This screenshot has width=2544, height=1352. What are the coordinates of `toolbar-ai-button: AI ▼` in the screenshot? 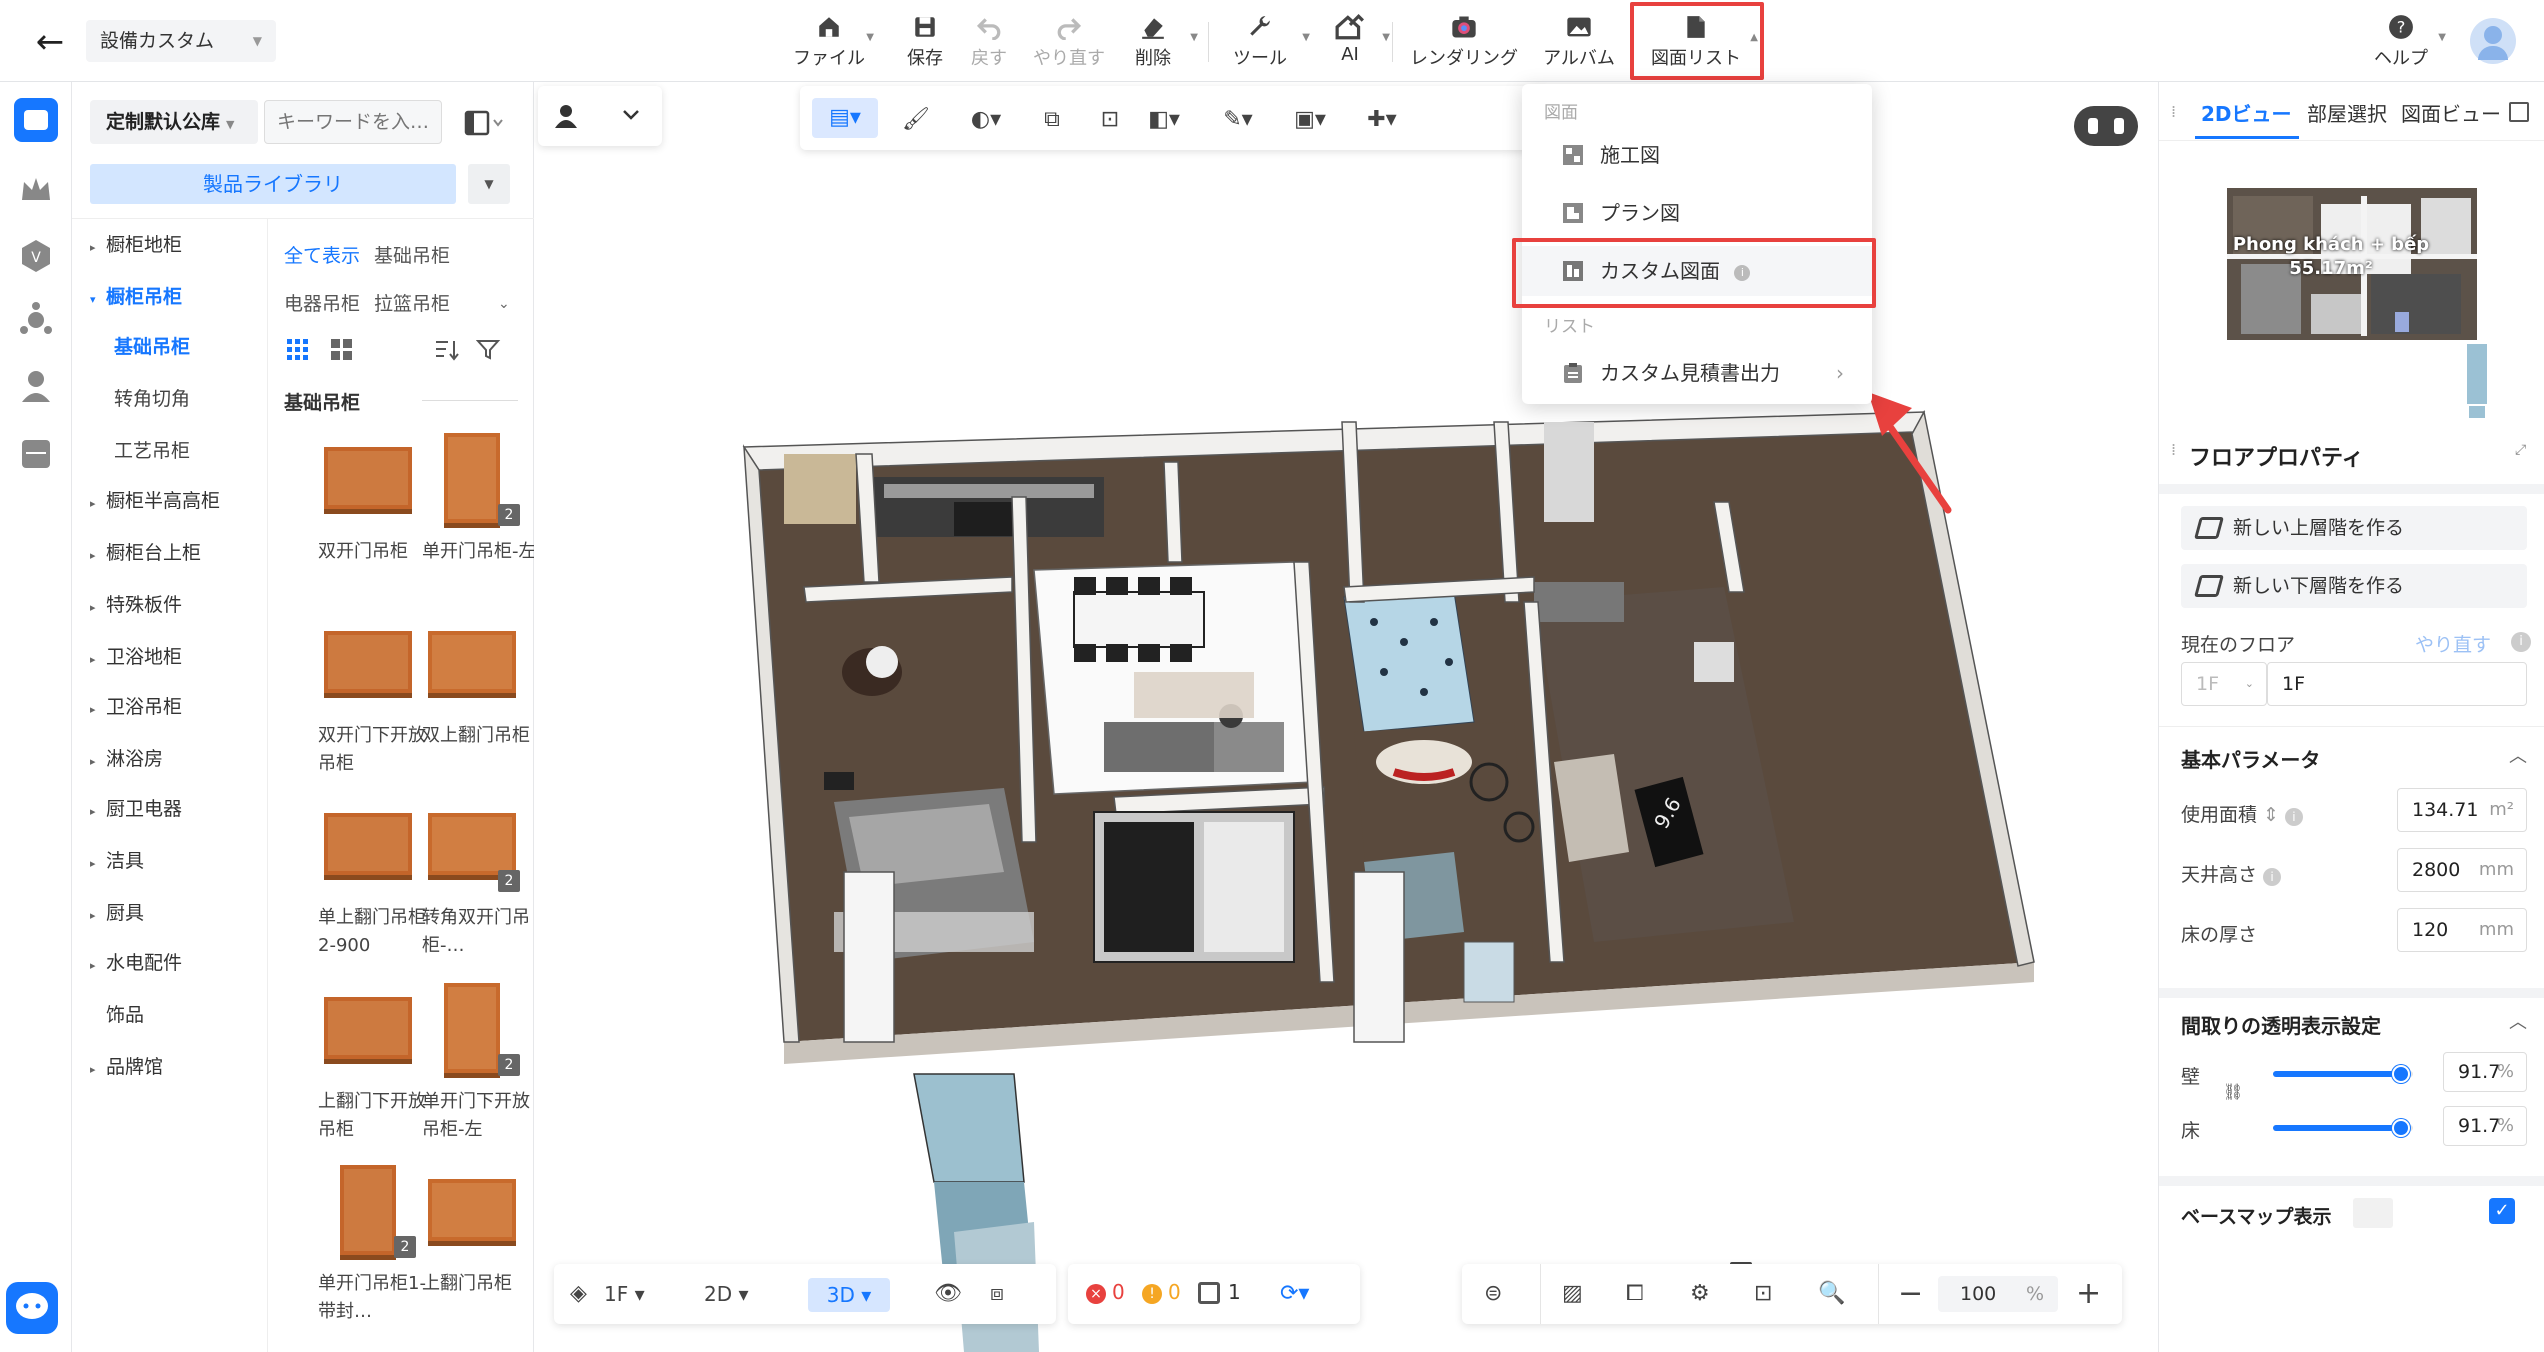 It's located at (1350, 41).